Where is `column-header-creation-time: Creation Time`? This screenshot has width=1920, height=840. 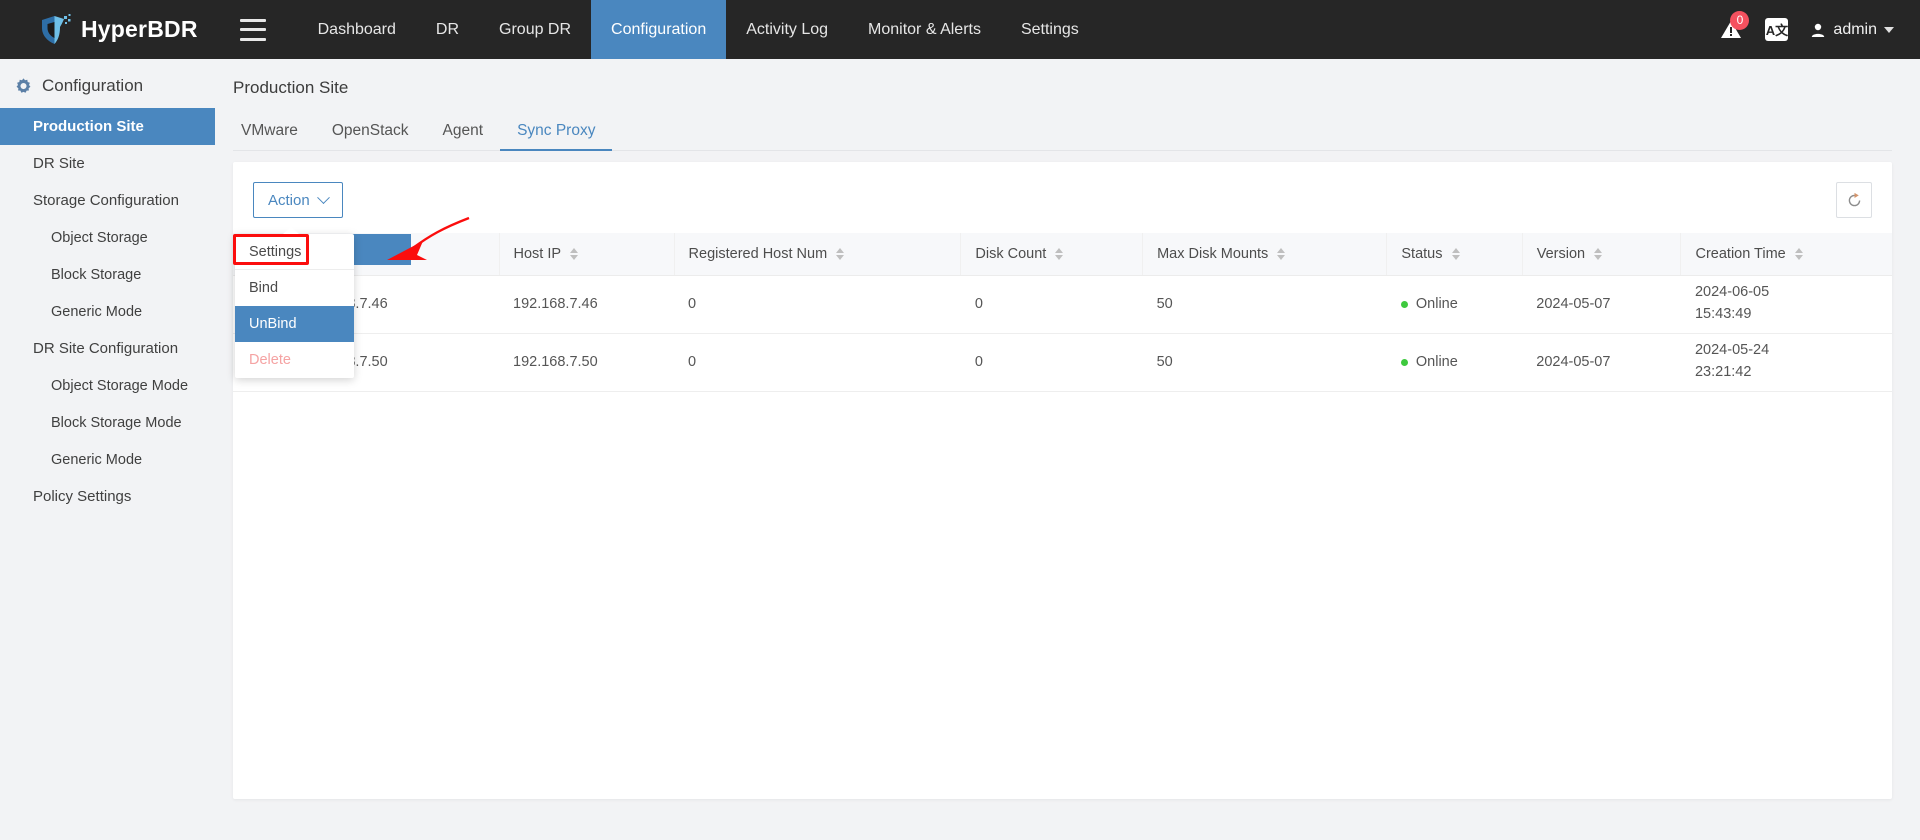
column-header-creation-time: Creation Time is located at coordinates (1786, 254).